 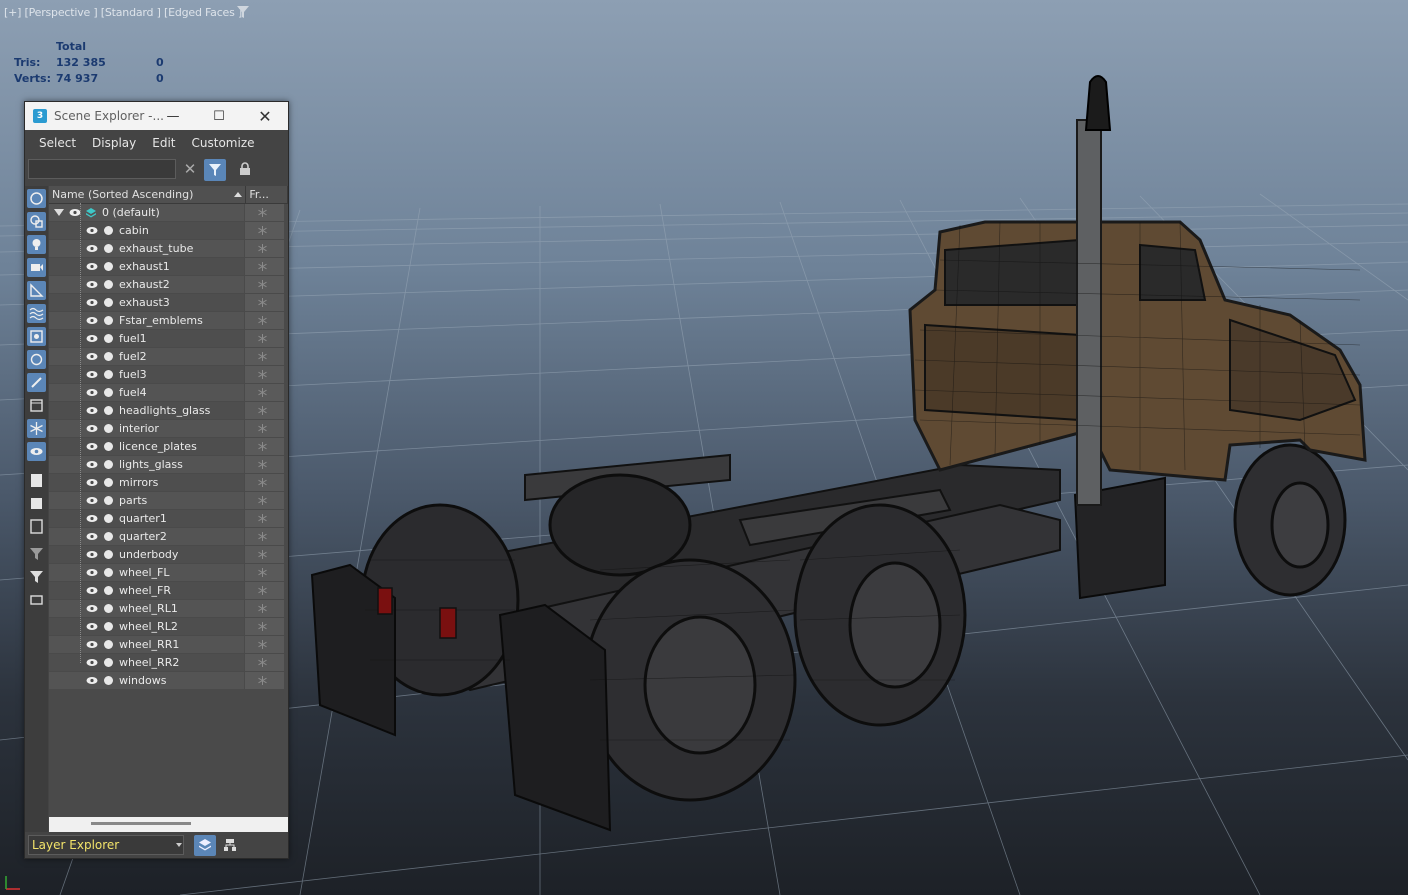 What do you see at coordinates (168, 375) in the screenshot?
I see `object-row: fuel3` at bounding box center [168, 375].